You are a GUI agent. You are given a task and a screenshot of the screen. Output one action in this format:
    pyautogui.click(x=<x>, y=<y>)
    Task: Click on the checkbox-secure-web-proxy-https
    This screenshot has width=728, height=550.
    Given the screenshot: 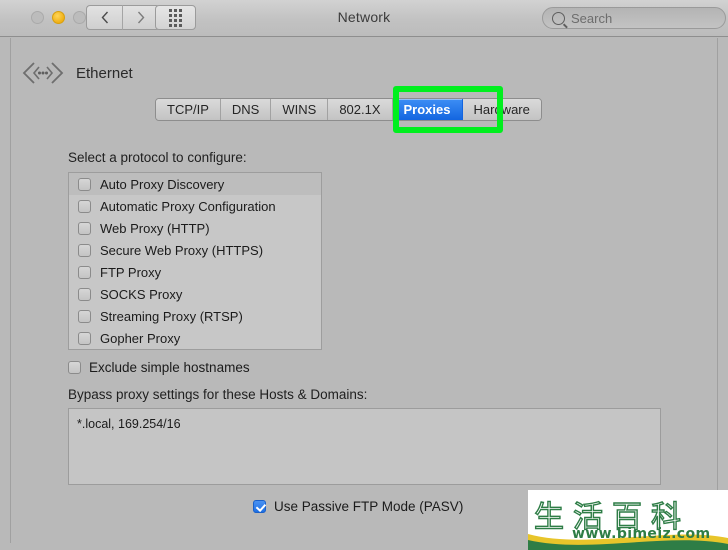 What is the action you would take?
    pyautogui.click(x=84, y=250)
    